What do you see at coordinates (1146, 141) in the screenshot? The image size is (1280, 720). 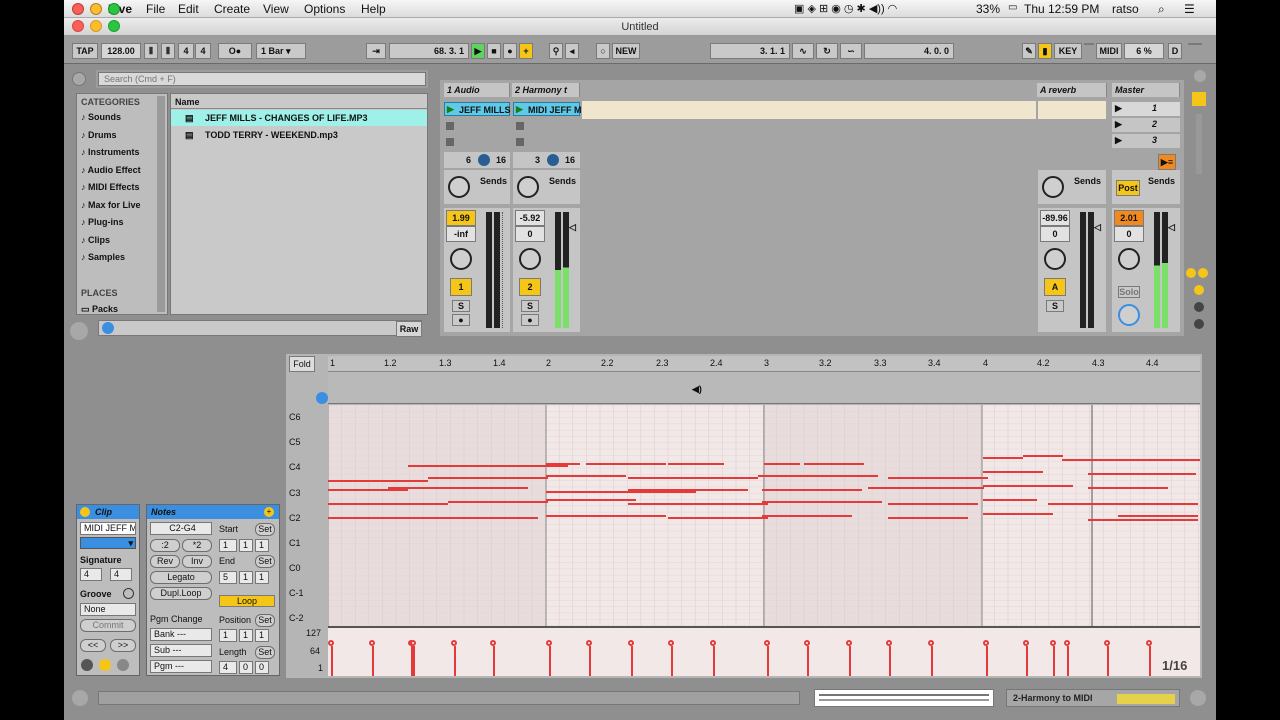 I see `scene-3: ▶ 3` at bounding box center [1146, 141].